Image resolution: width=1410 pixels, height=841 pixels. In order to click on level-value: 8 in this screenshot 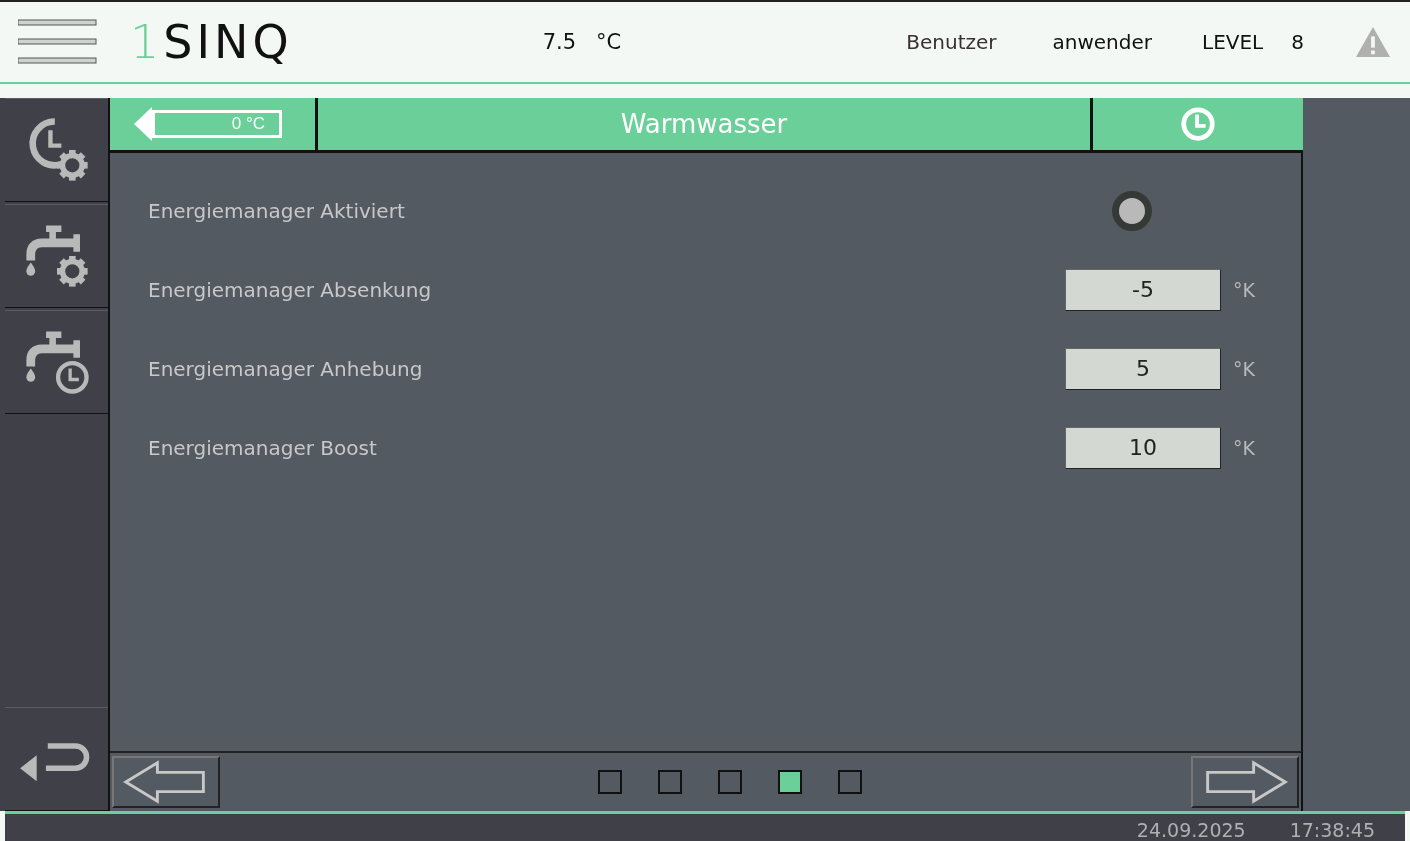, I will do `click(1297, 42)`.